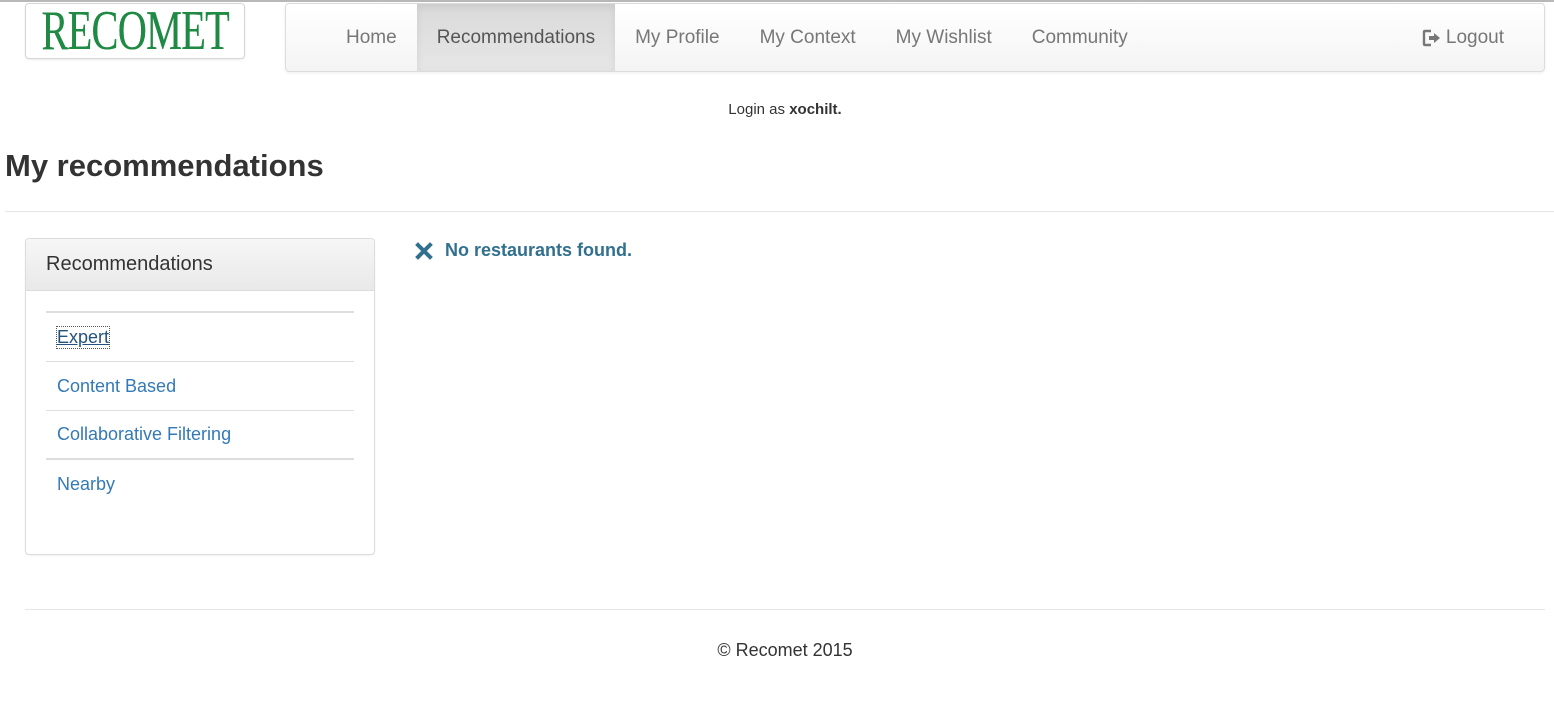 The height and width of the screenshot is (710, 1554). Describe the element at coordinates (785, 609) in the screenshot. I see `footer-divider` at that location.